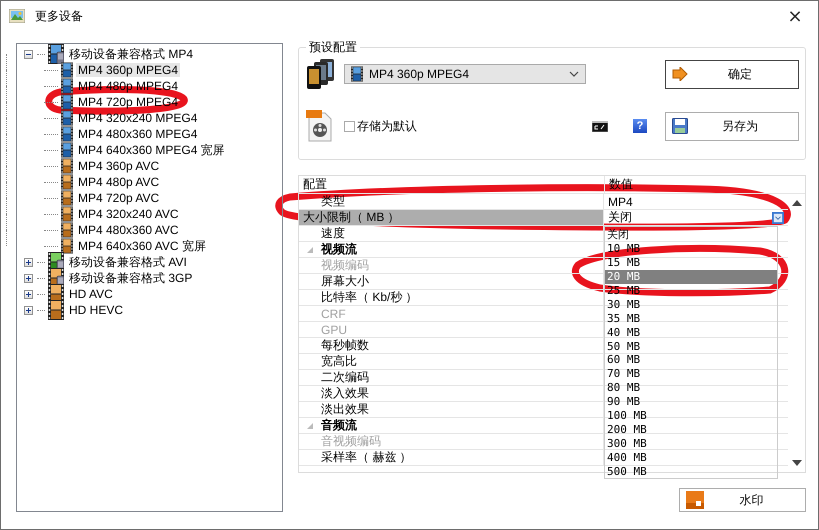 The height and width of the screenshot is (530, 819). I want to click on category-label: 视频流, so click(339, 249).